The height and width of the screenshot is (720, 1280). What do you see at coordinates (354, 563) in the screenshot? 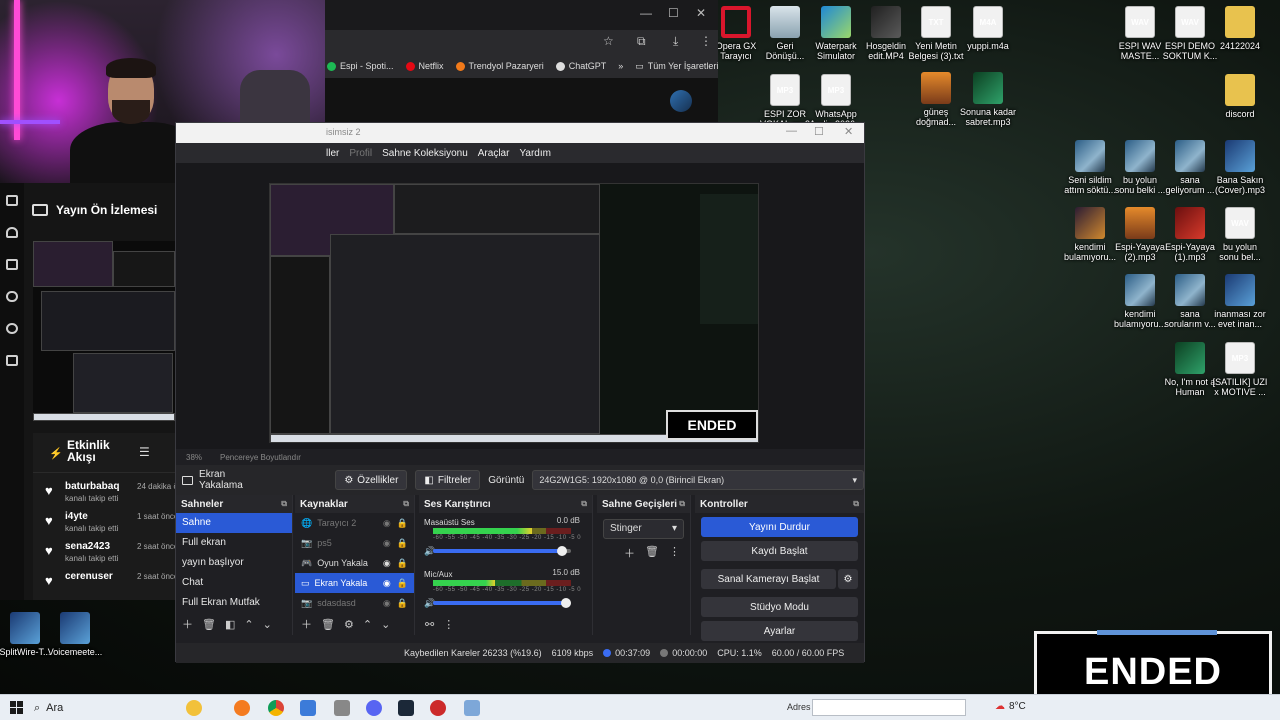
I see `source-item: 🎮 Oyun Yakala ◉ 🔒` at bounding box center [354, 563].